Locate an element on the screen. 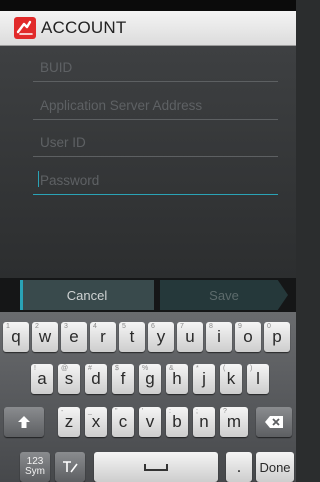 The height and width of the screenshot is (482, 320). key-t-hint: 5 is located at coordinates (124, 326).